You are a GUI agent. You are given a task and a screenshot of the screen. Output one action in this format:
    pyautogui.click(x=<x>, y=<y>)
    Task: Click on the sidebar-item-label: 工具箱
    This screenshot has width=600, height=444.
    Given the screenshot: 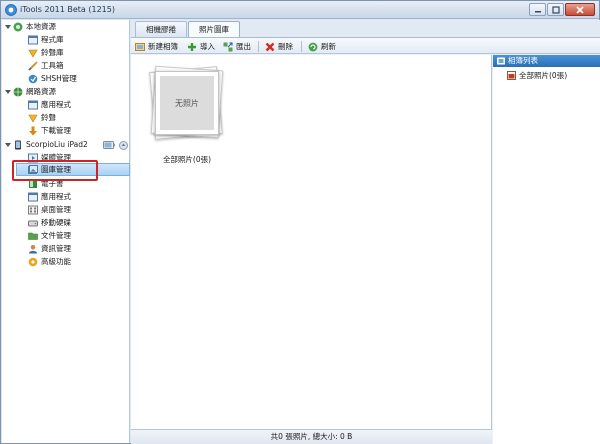 What is the action you would take?
    pyautogui.click(x=52, y=65)
    